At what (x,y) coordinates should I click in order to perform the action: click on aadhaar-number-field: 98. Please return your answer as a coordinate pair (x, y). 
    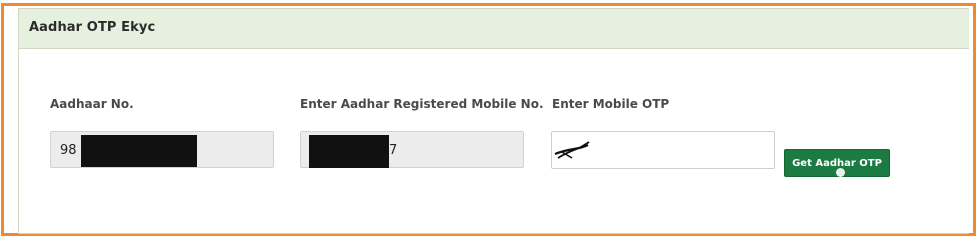
    Looking at the image, I should click on (162, 149).